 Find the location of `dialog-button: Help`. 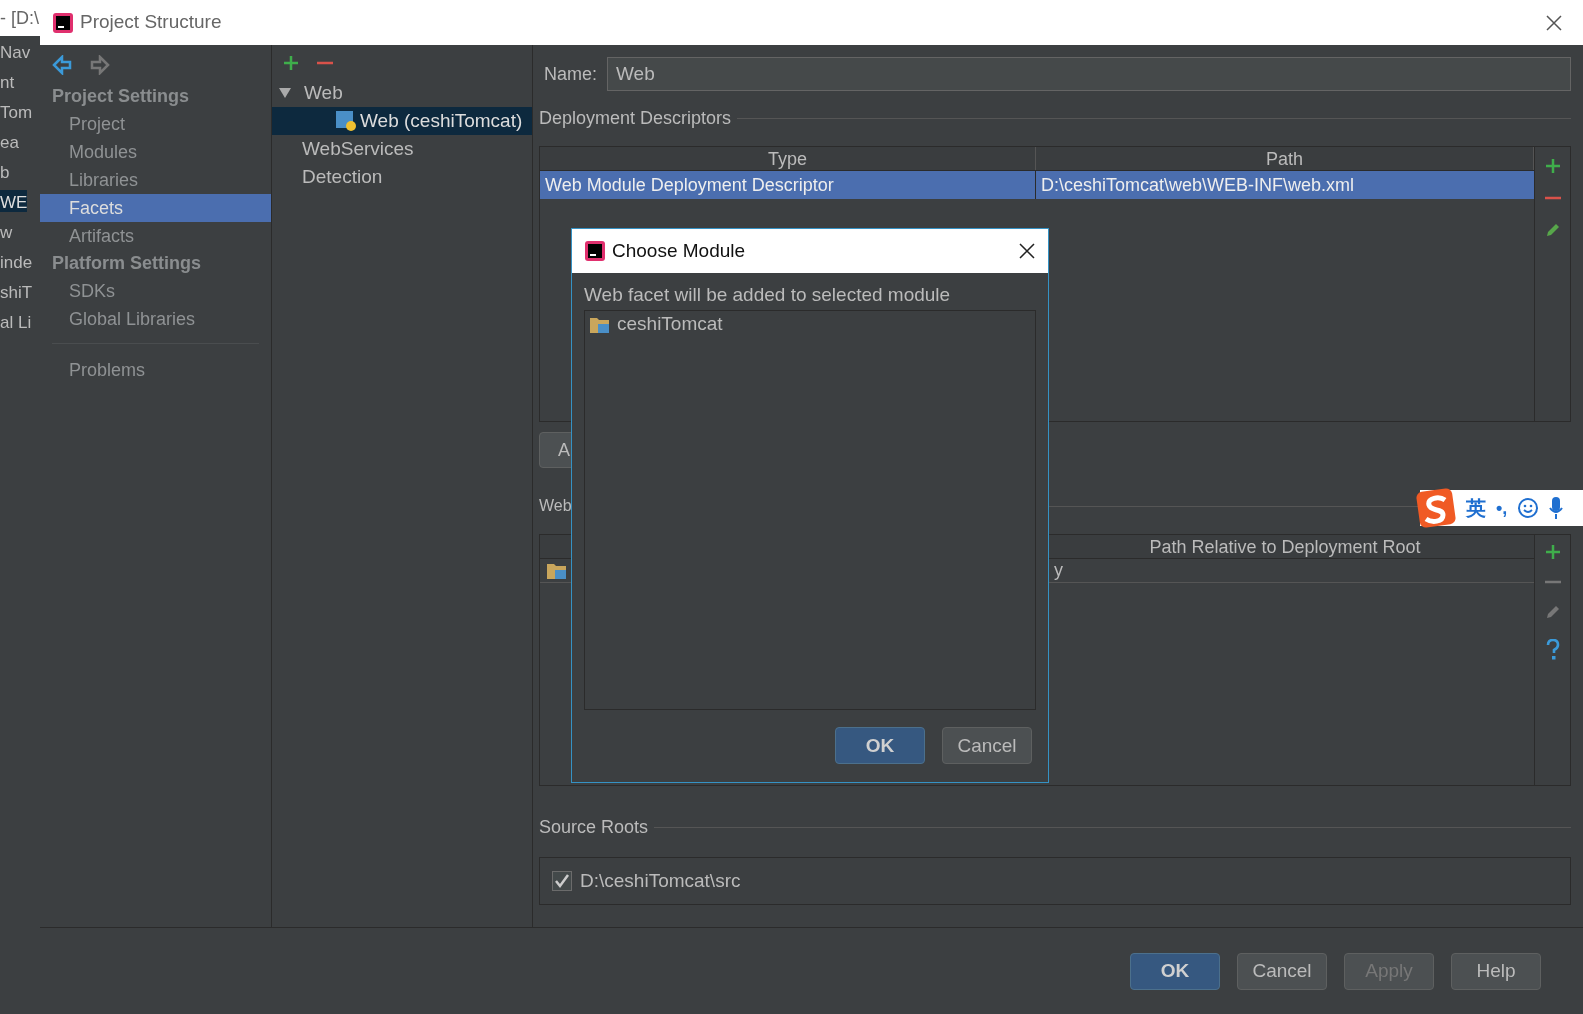

dialog-button: Help is located at coordinates (1496, 971).